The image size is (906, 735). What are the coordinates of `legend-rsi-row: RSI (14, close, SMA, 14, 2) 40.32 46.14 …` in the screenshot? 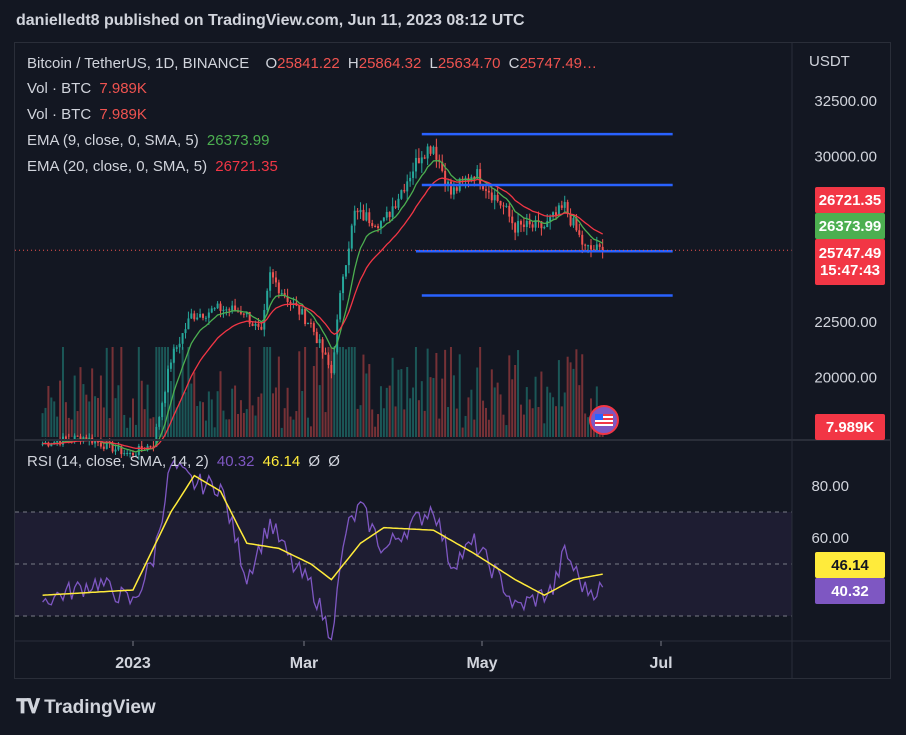 It's located at (185, 461).